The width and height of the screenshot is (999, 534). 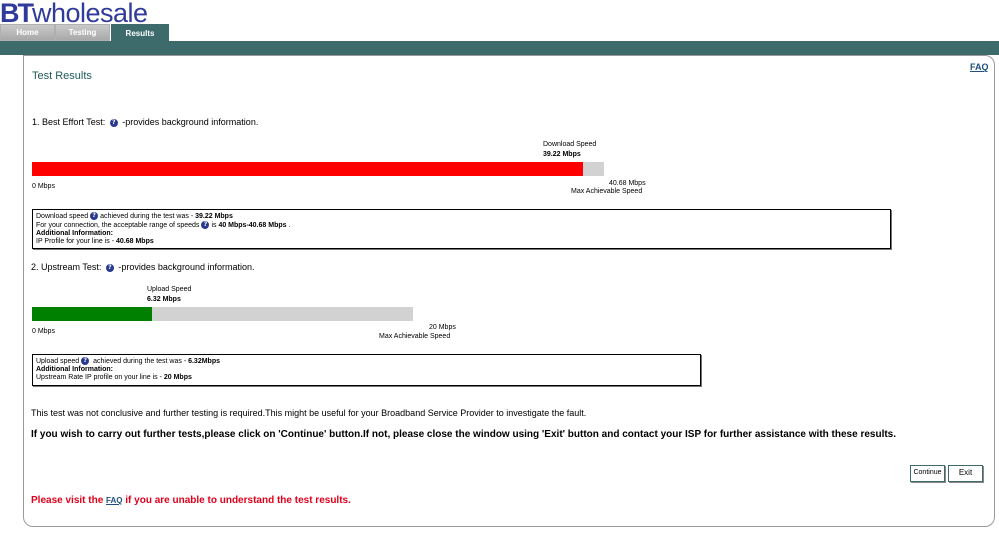 I want to click on upload-max-value: 20 Mbps, so click(x=442, y=327).